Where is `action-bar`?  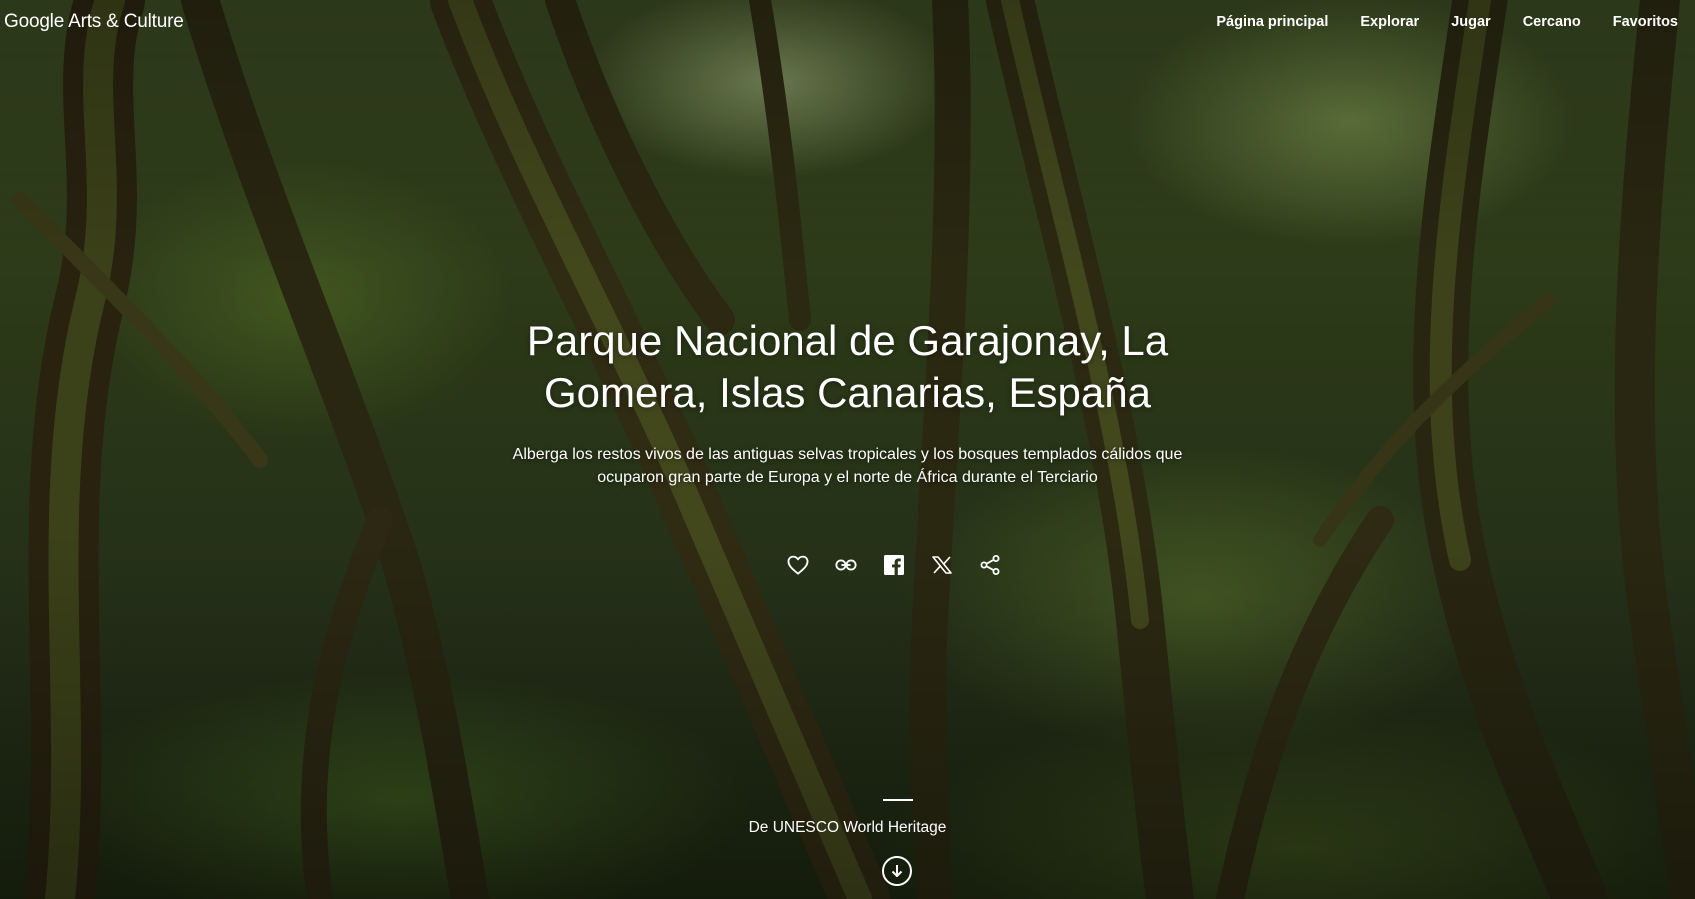
action-bar is located at coordinates (894, 565).